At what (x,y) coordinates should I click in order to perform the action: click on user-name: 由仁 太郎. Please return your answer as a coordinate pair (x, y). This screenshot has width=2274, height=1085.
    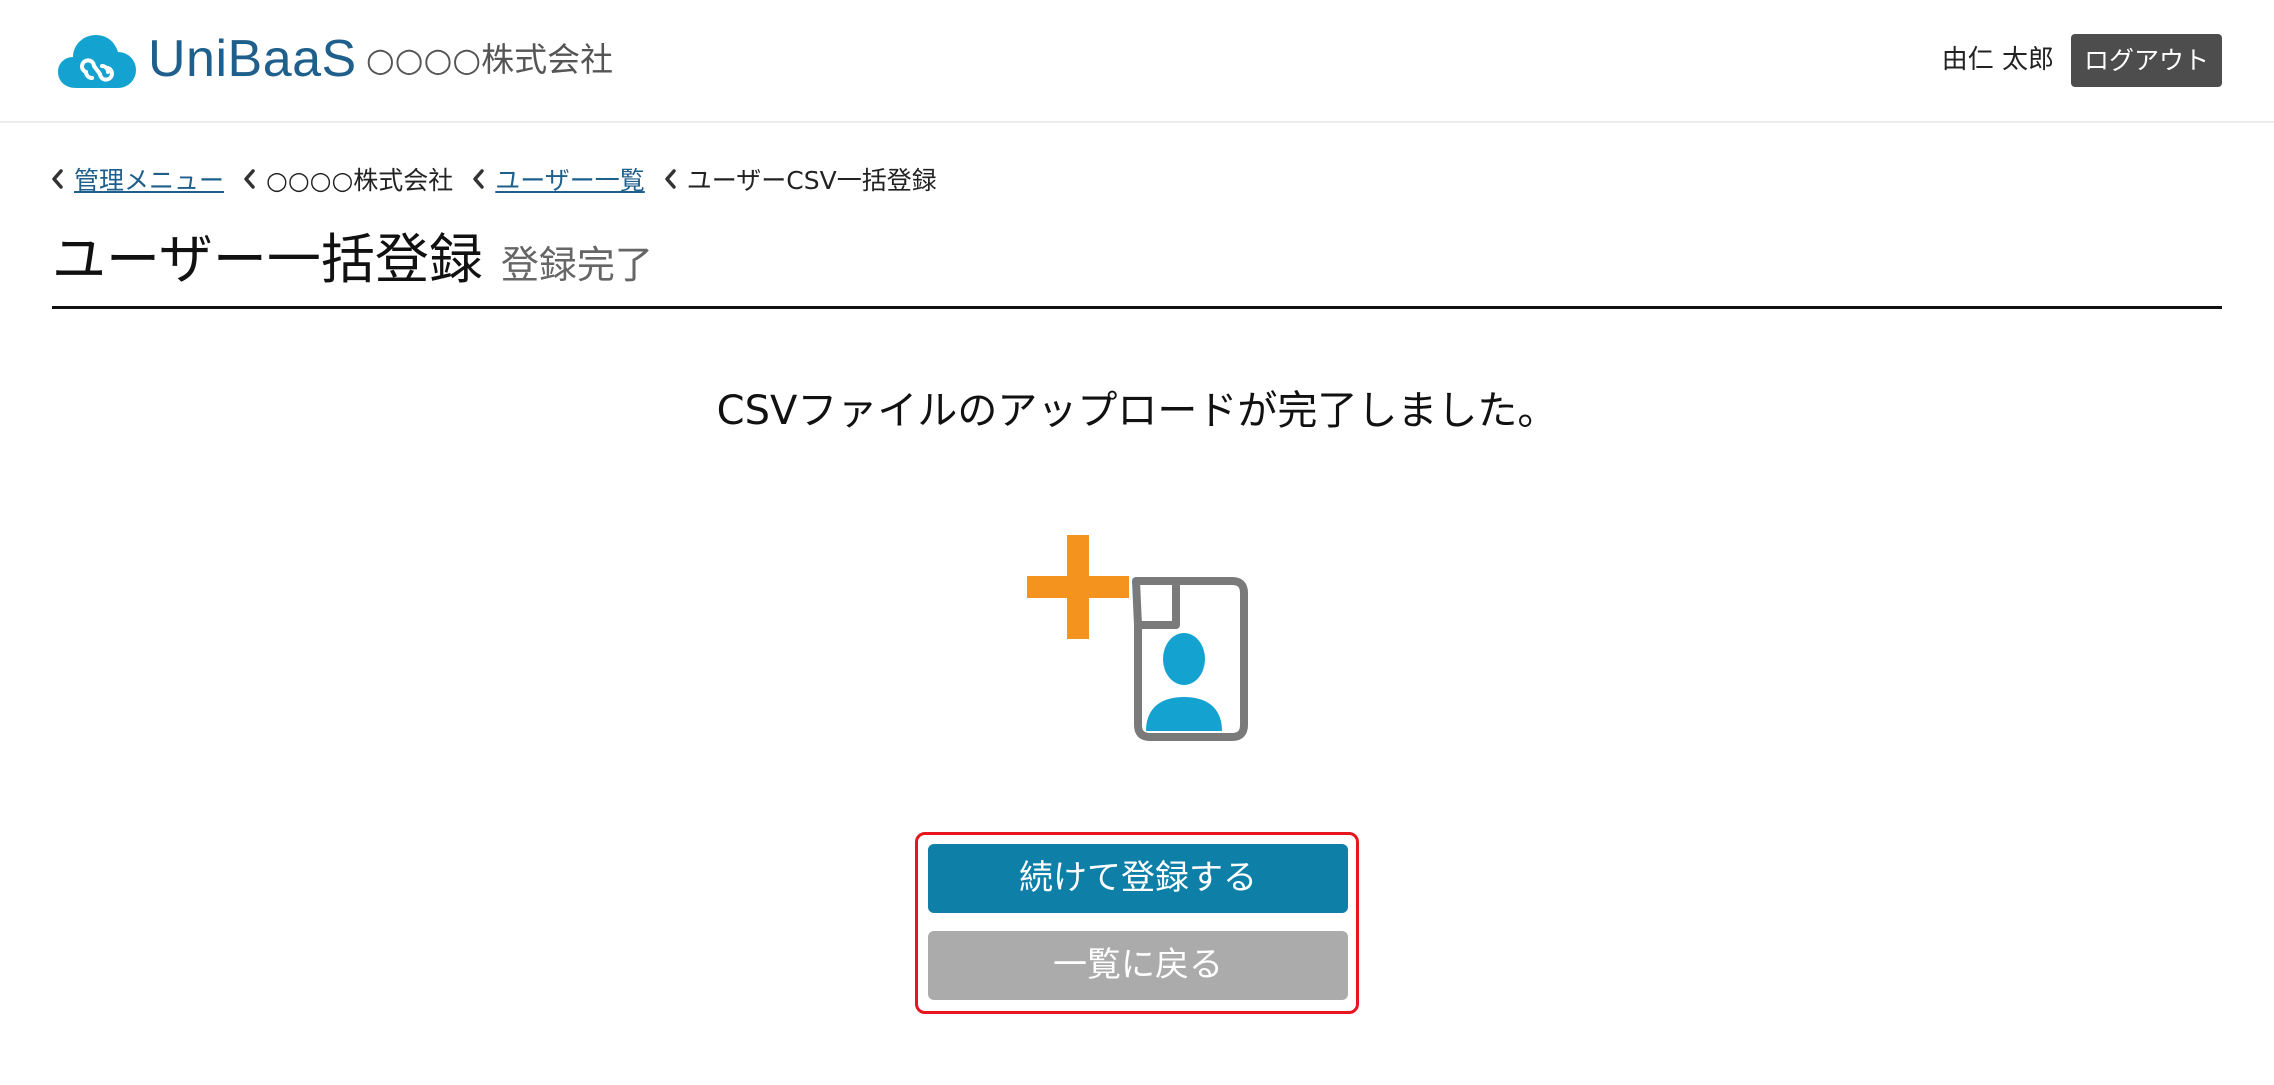
    Looking at the image, I should click on (1997, 60).